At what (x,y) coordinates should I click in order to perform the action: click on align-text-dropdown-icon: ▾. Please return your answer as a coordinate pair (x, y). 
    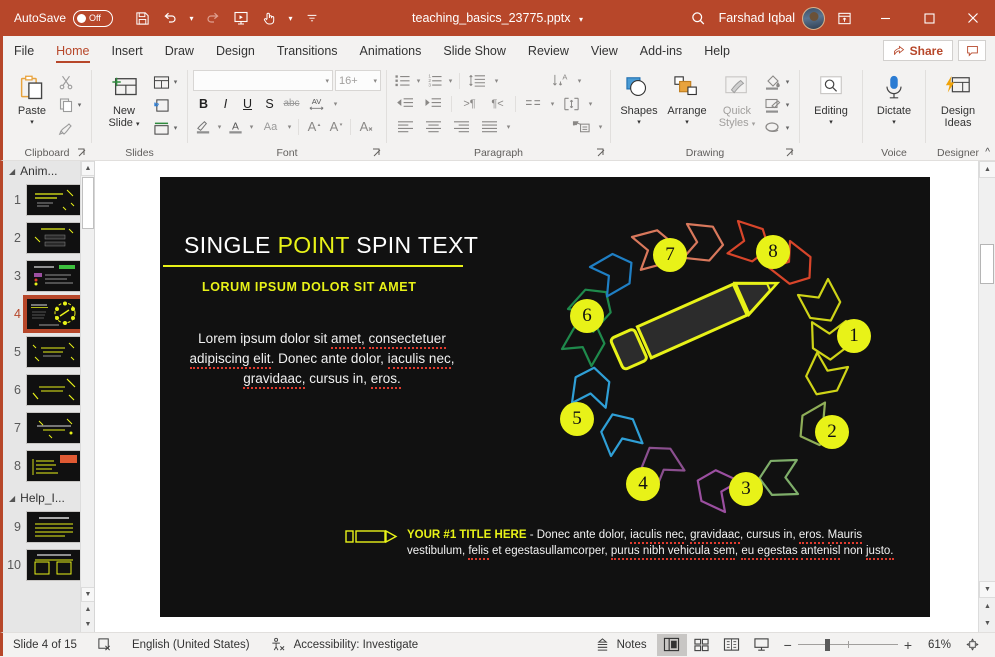
    Looking at the image, I should click on (590, 104).